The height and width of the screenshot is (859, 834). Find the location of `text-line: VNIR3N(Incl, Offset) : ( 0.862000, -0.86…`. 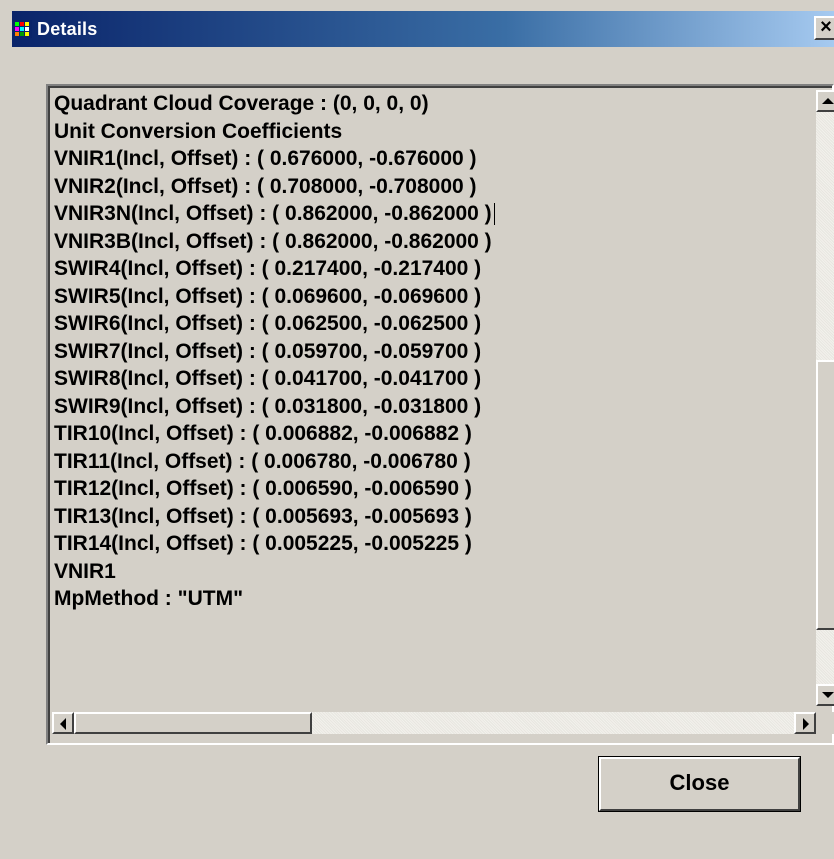

text-line: VNIR3N(Incl, Offset) : ( 0.862000, -0.86… is located at coordinates (273, 213).